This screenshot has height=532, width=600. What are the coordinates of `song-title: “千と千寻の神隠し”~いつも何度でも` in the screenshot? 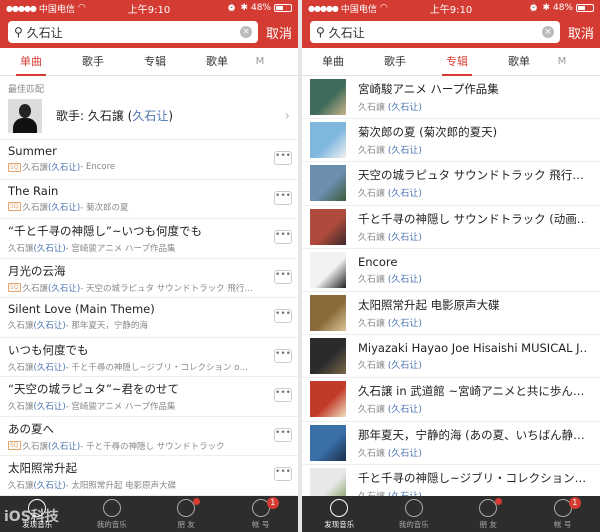 It's located at (105, 231).